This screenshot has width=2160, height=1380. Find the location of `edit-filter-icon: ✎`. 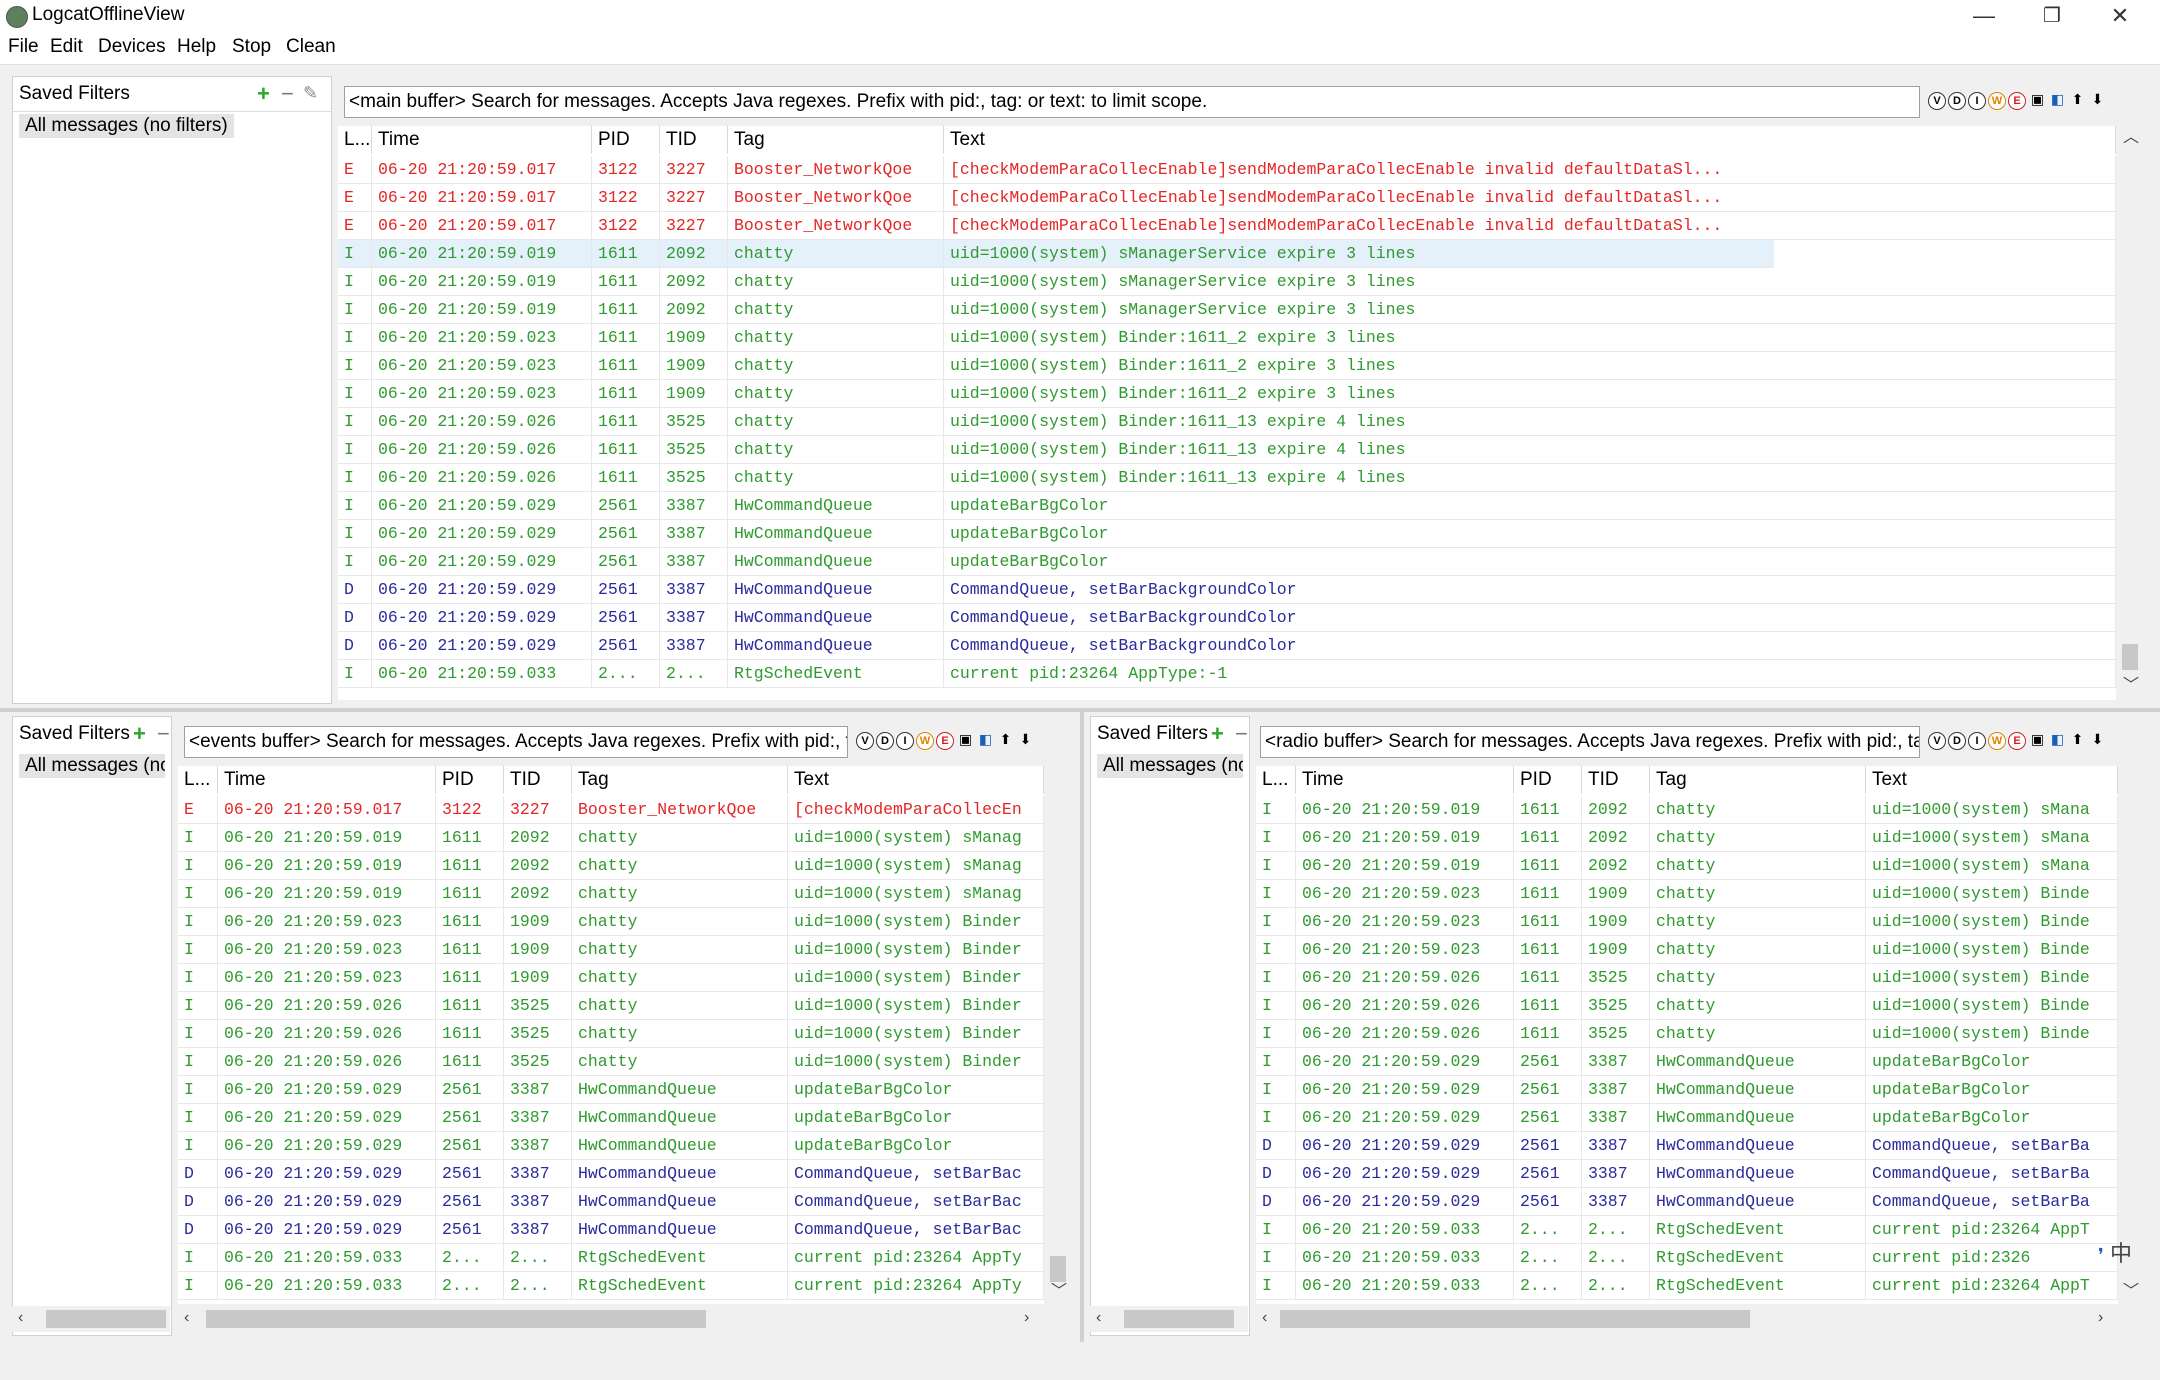

edit-filter-icon: ✎ is located at coordinates (310, 93).